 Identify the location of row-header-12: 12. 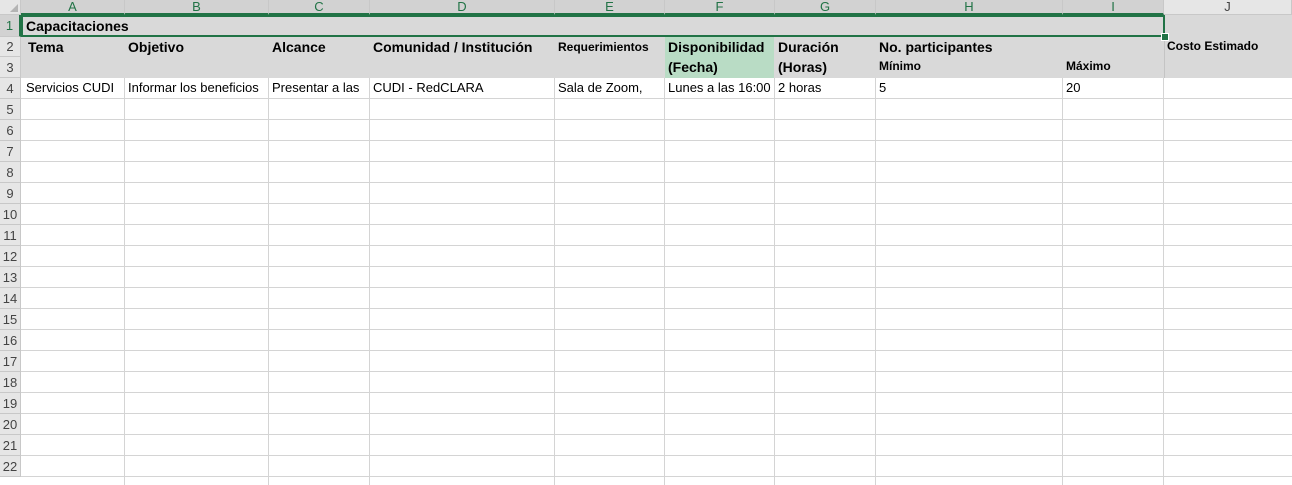
(10, 256).